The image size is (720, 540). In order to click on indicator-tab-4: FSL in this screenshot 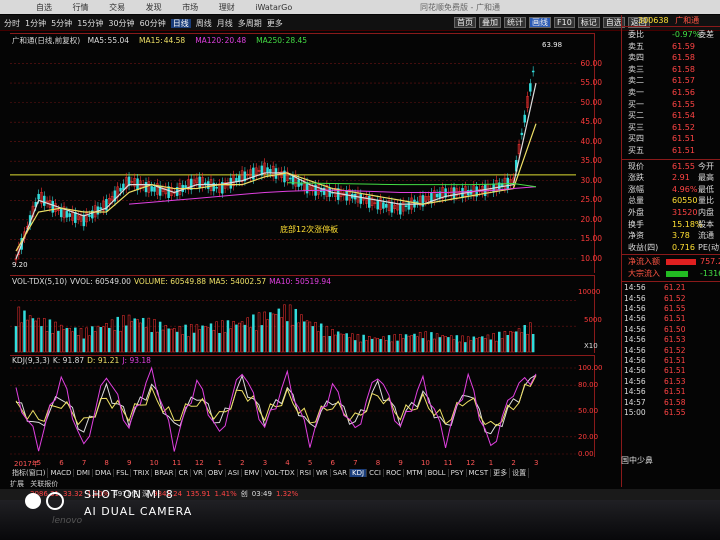, I will do `click(123, 473)`.